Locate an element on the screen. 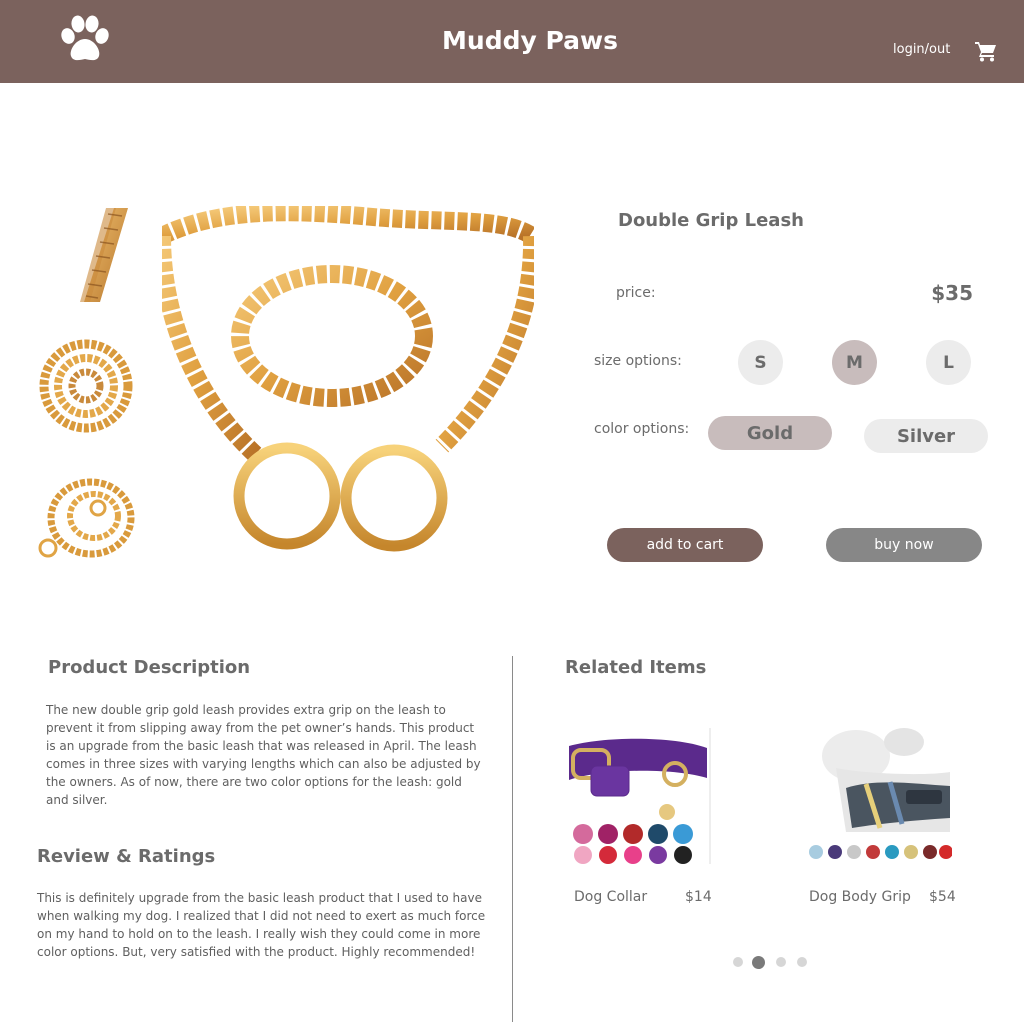 The image size is (1024, 1024). add-to-cart-button: add to cart is located at coordinates (685, 545).